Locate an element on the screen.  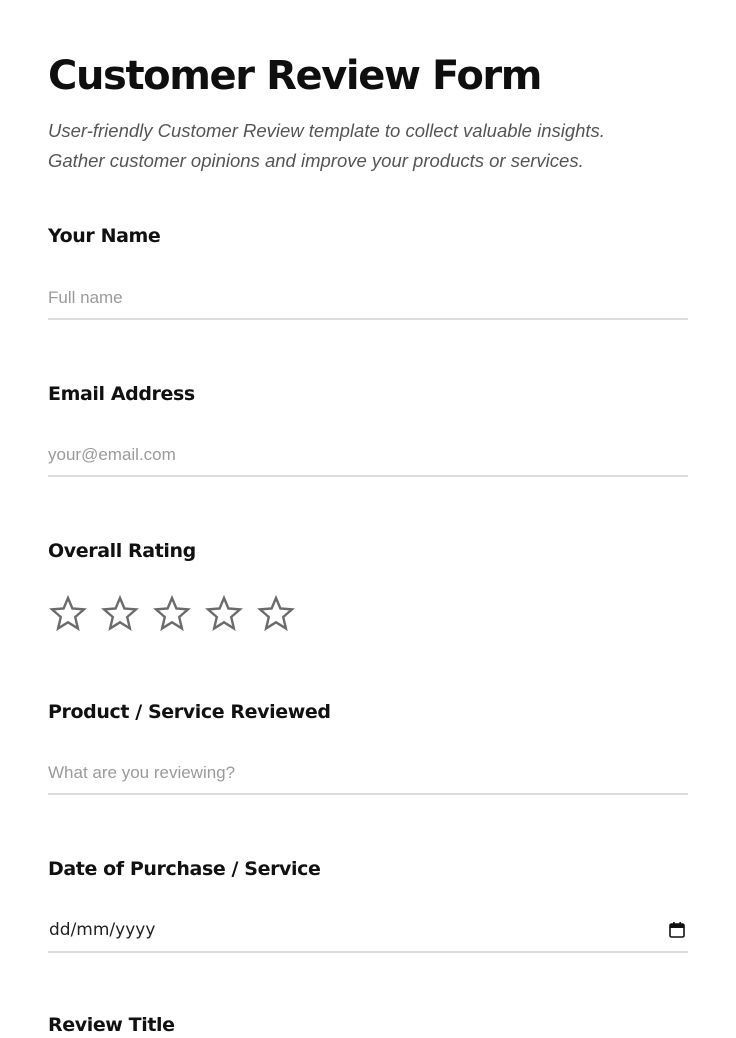
date-field-group: Date of Purchase / Service dd/mm/yyyy is located at coordinates (368, 904).